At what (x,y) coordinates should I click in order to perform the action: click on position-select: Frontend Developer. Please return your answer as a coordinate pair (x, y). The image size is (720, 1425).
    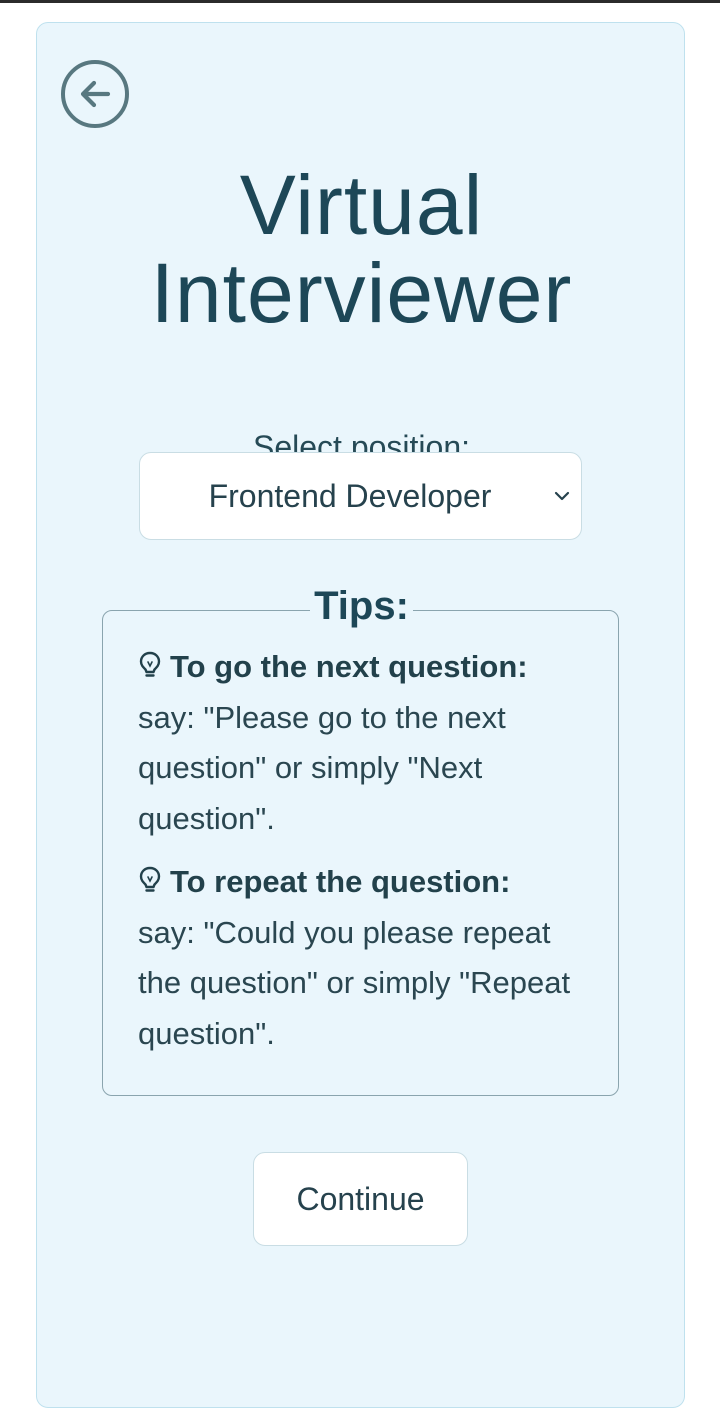
    Looking at the image, I should click on (360, 496).